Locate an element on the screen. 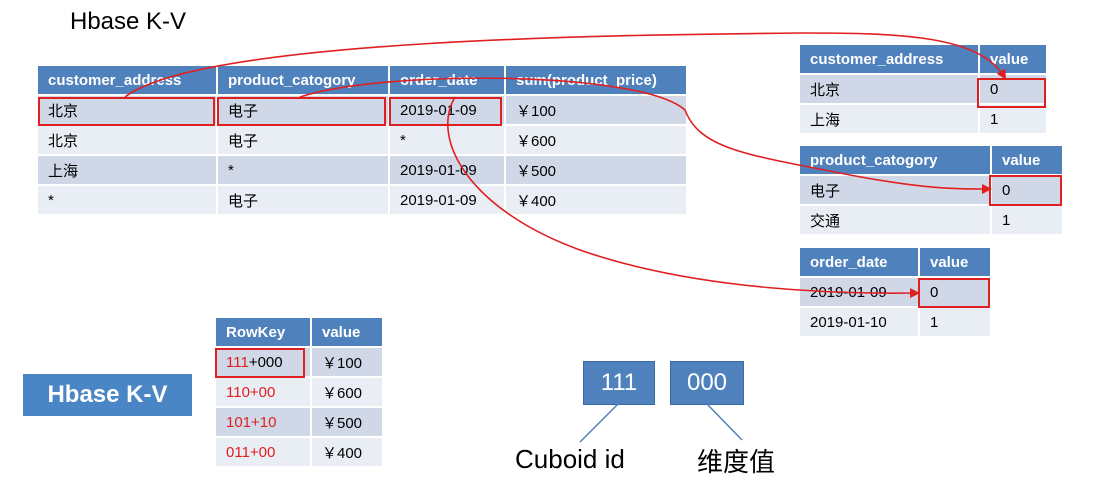 The height and width of the screenshot is (496, 1094). connector-dimension-value is located at coordinates (724, 421).